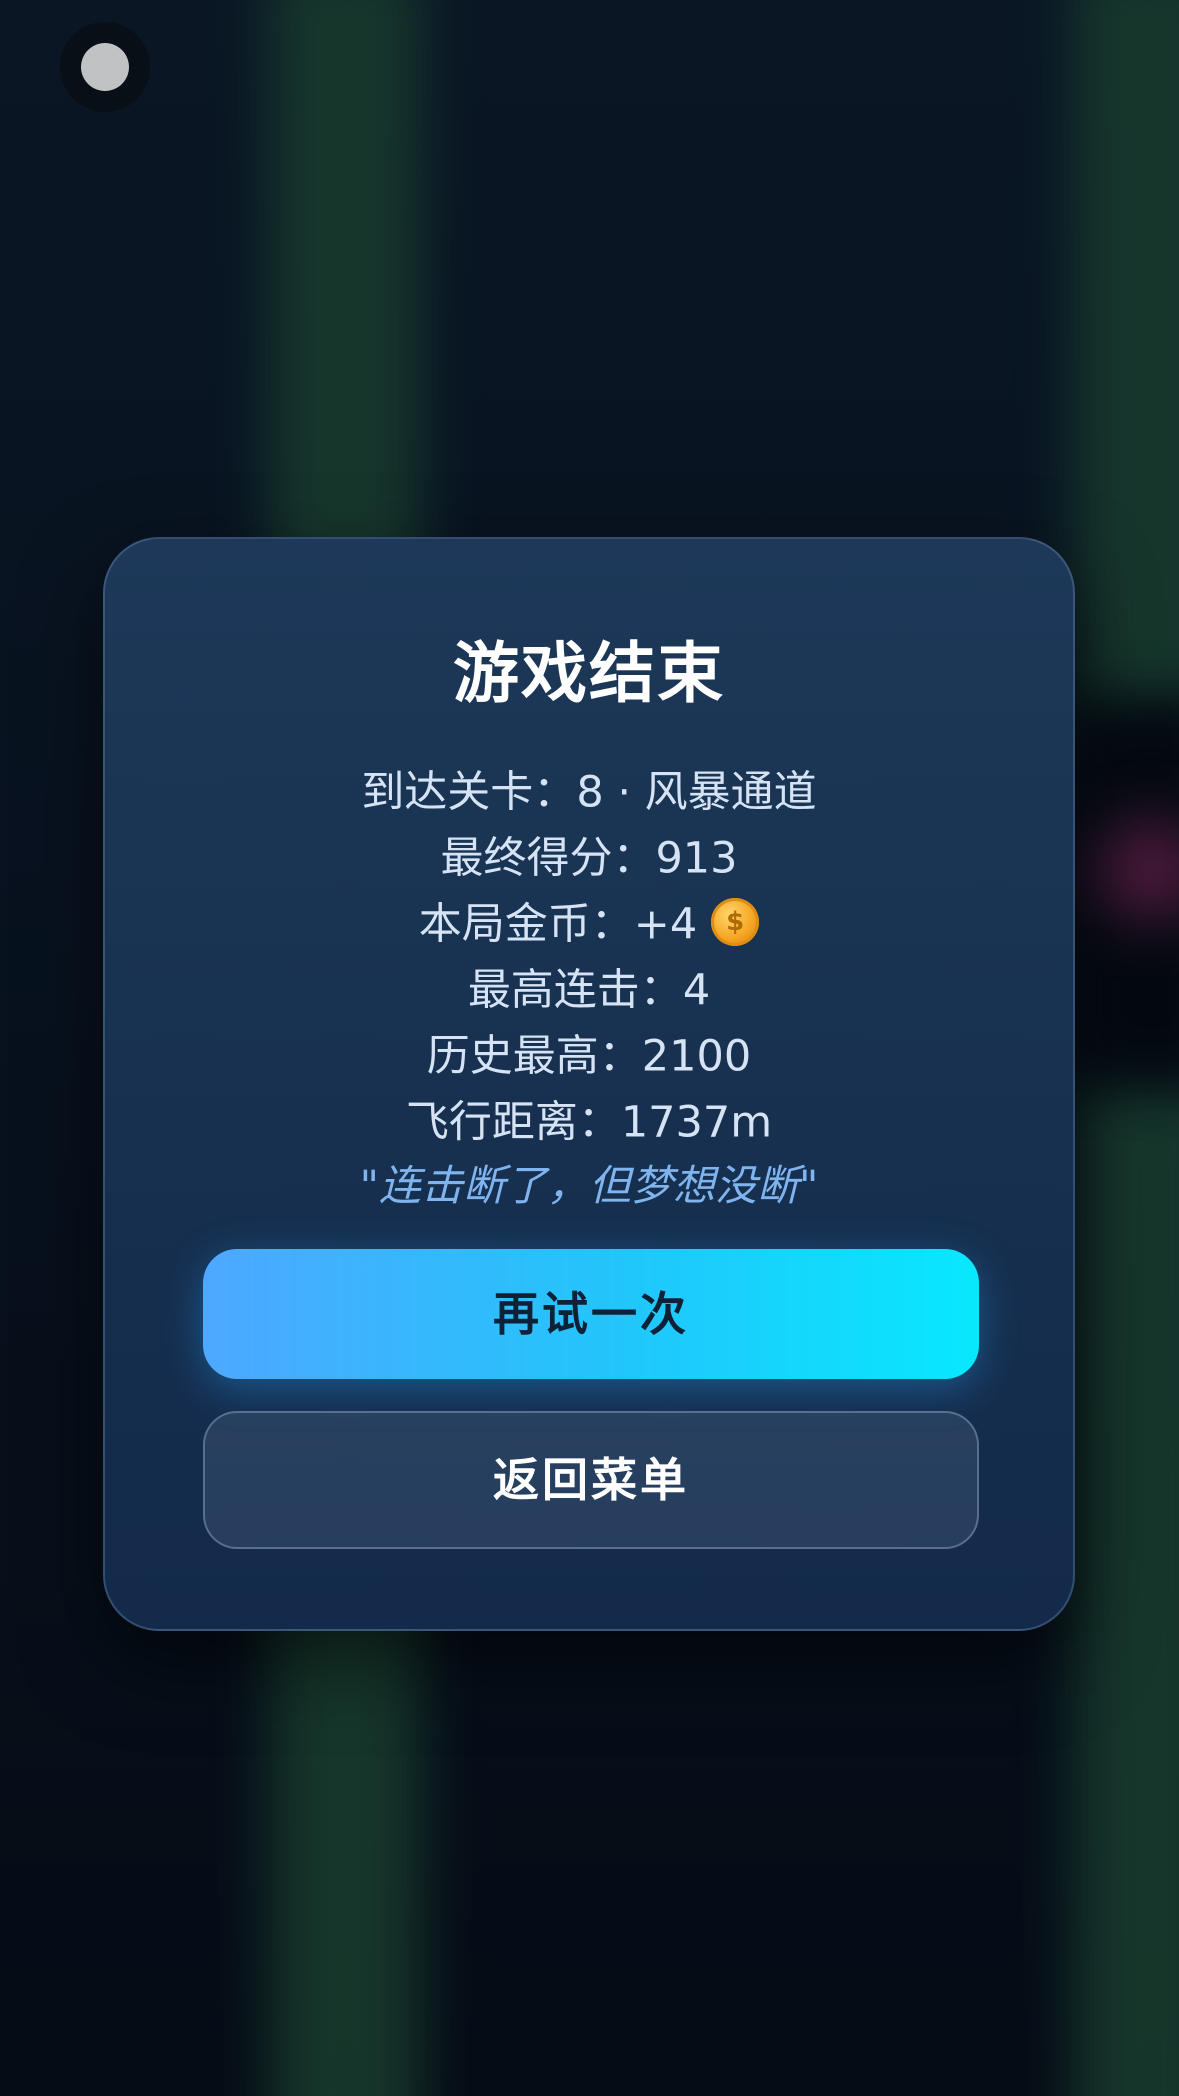 This screenshot has height=2096, width=1179. What do you see at coordinates (513, 1122) in the screenshot?
I see `stat-label: 飞行距离：` at bounding box center [513, 1122].